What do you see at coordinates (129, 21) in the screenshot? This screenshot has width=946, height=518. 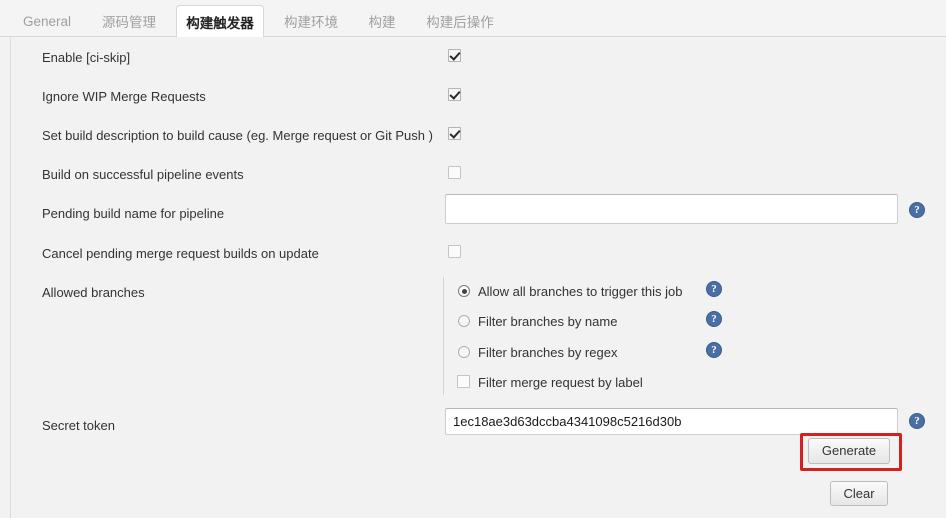 I see `tab-source-code: 源码管理` at bounding box center [129, 21].